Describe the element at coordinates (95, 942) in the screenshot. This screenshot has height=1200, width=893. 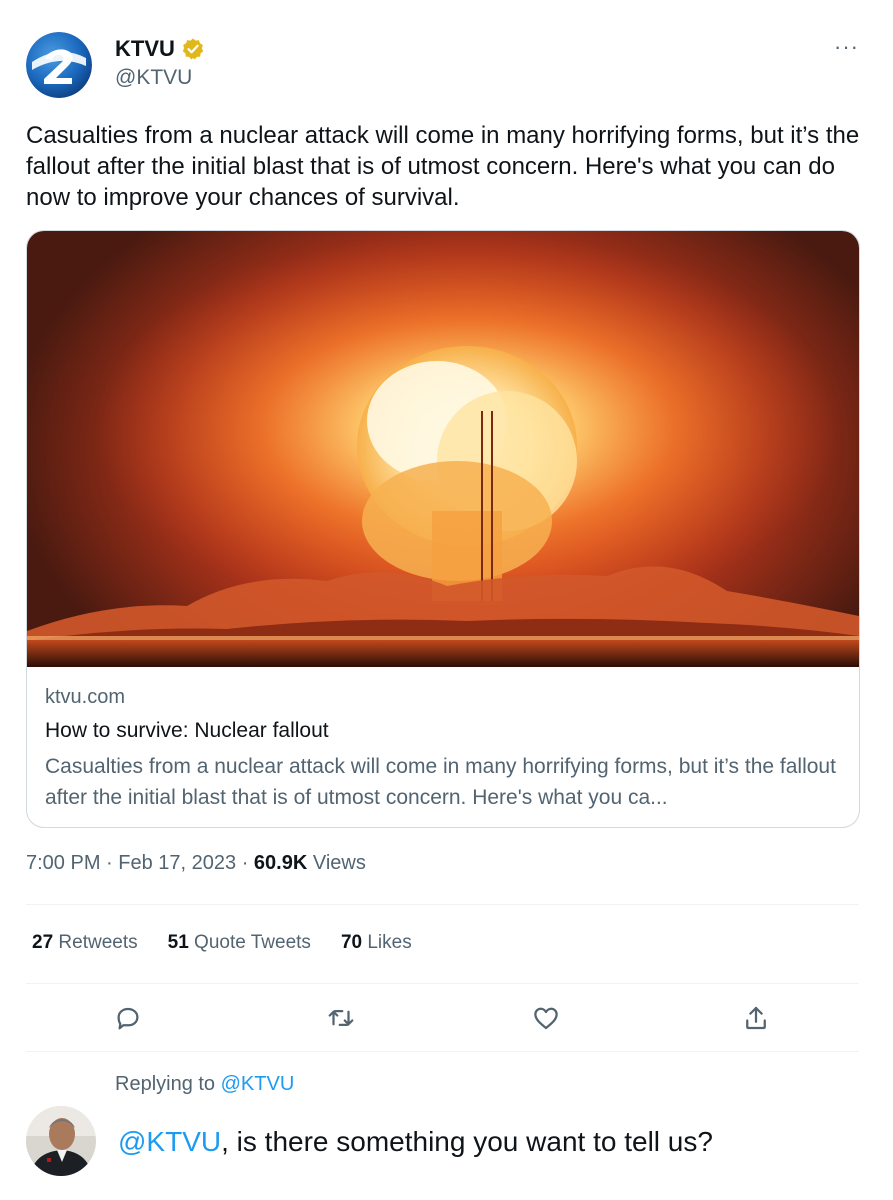
I see `retweets-label: Retweets` at that location.